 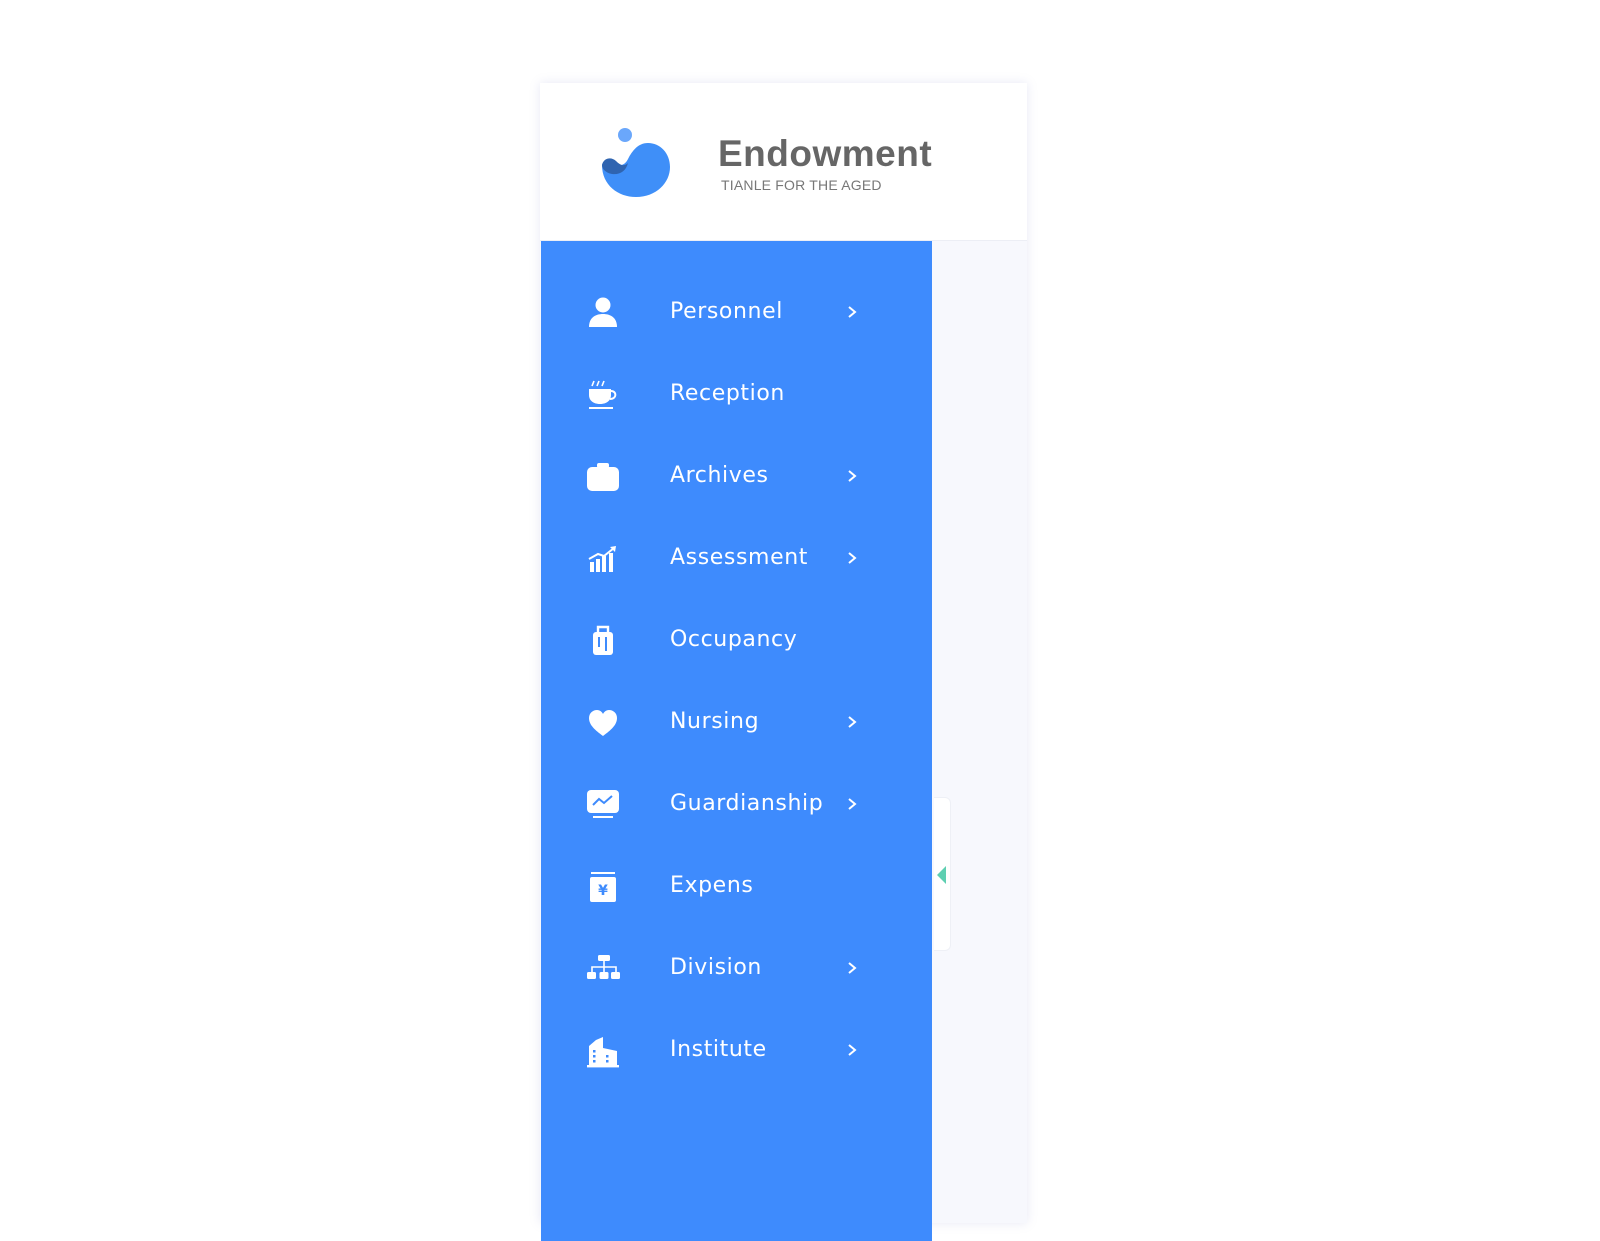 What do you see at coordinates (716, 967) in the screenshot?
I see `sidebar-item-label: Division` at bounding box center [716, 967].